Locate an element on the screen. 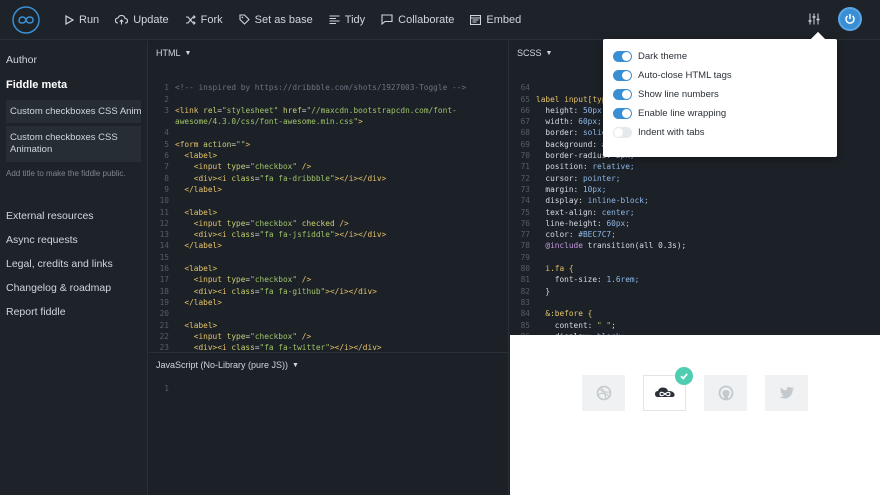  result-pane is located at coordinates (695, 415).